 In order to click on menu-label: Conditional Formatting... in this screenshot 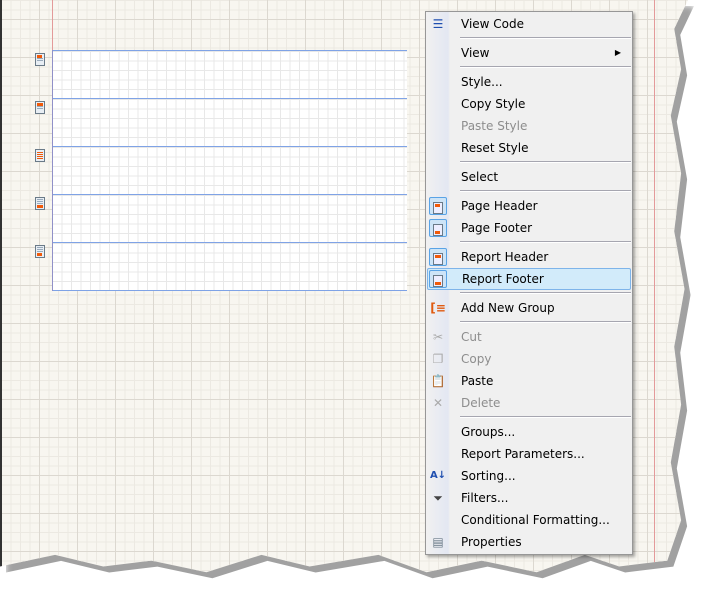, I will do `click(535, 520)`.